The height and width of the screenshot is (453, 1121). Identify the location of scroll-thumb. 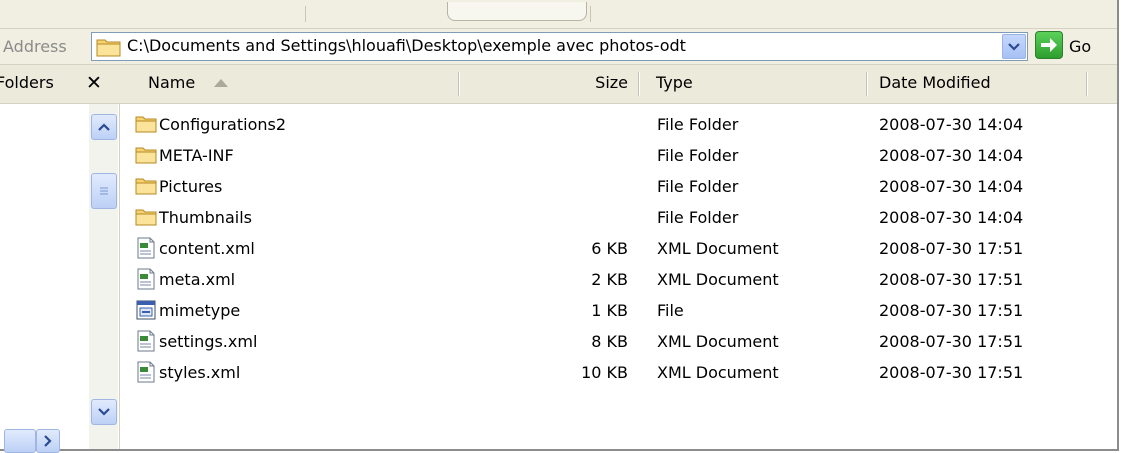
(104, 191).